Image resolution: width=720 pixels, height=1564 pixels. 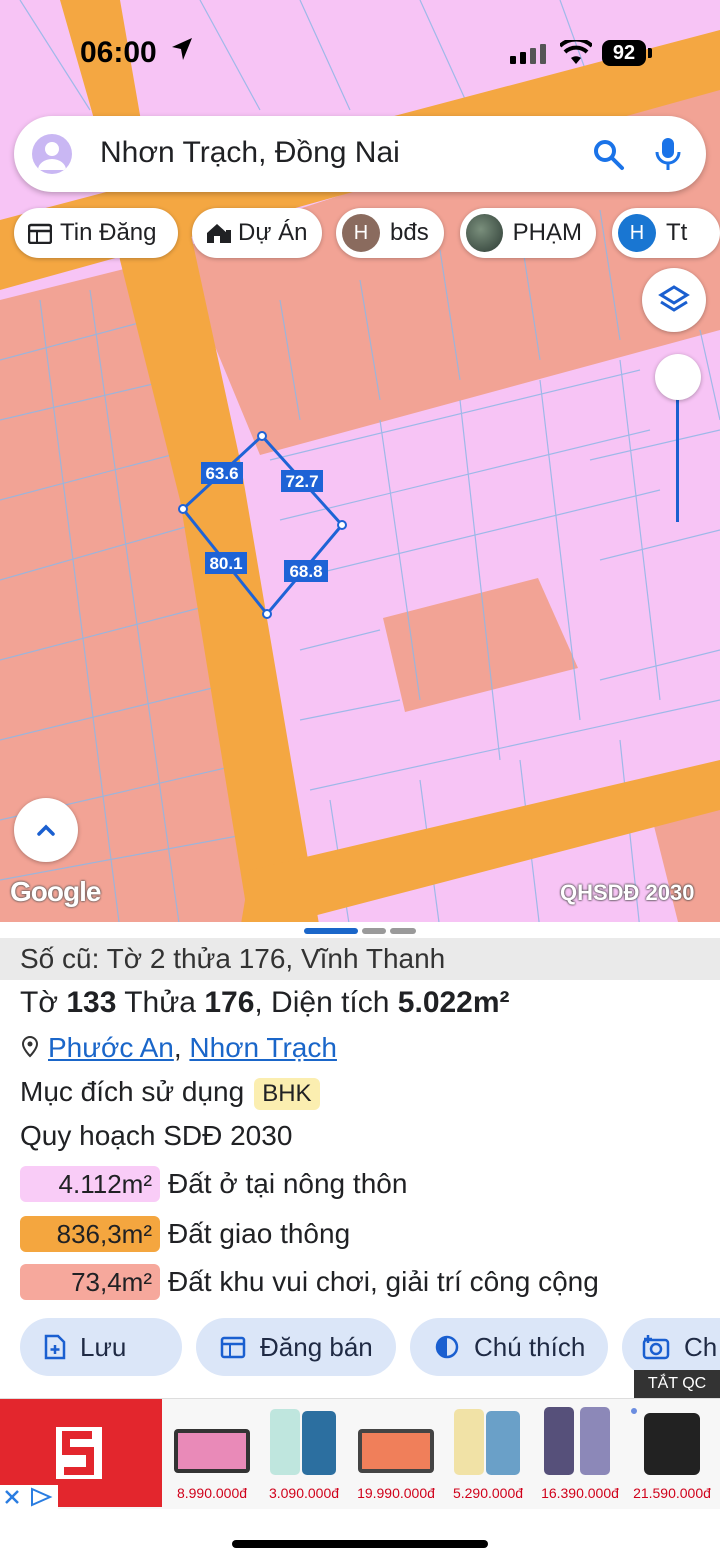 What do you see at coordinates (627, 892) in the screenshot?
I see `plan-layer-label: QHSDĐ 2030` at bounding box center [627, 892].